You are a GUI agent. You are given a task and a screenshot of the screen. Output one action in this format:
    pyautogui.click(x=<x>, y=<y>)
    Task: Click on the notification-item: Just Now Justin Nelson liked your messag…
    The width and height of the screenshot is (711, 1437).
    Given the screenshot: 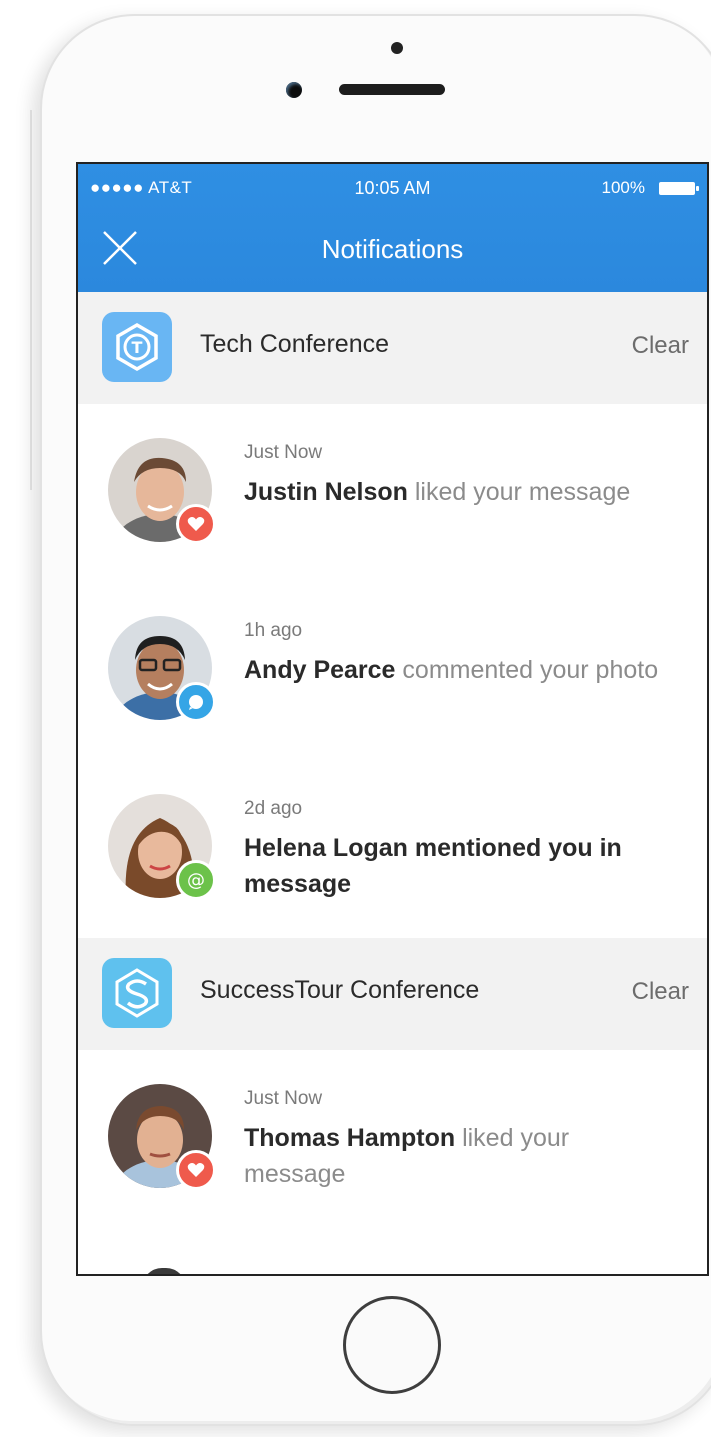 What is the action you would take?
    pyautogui.click(x=392, y=493)
    